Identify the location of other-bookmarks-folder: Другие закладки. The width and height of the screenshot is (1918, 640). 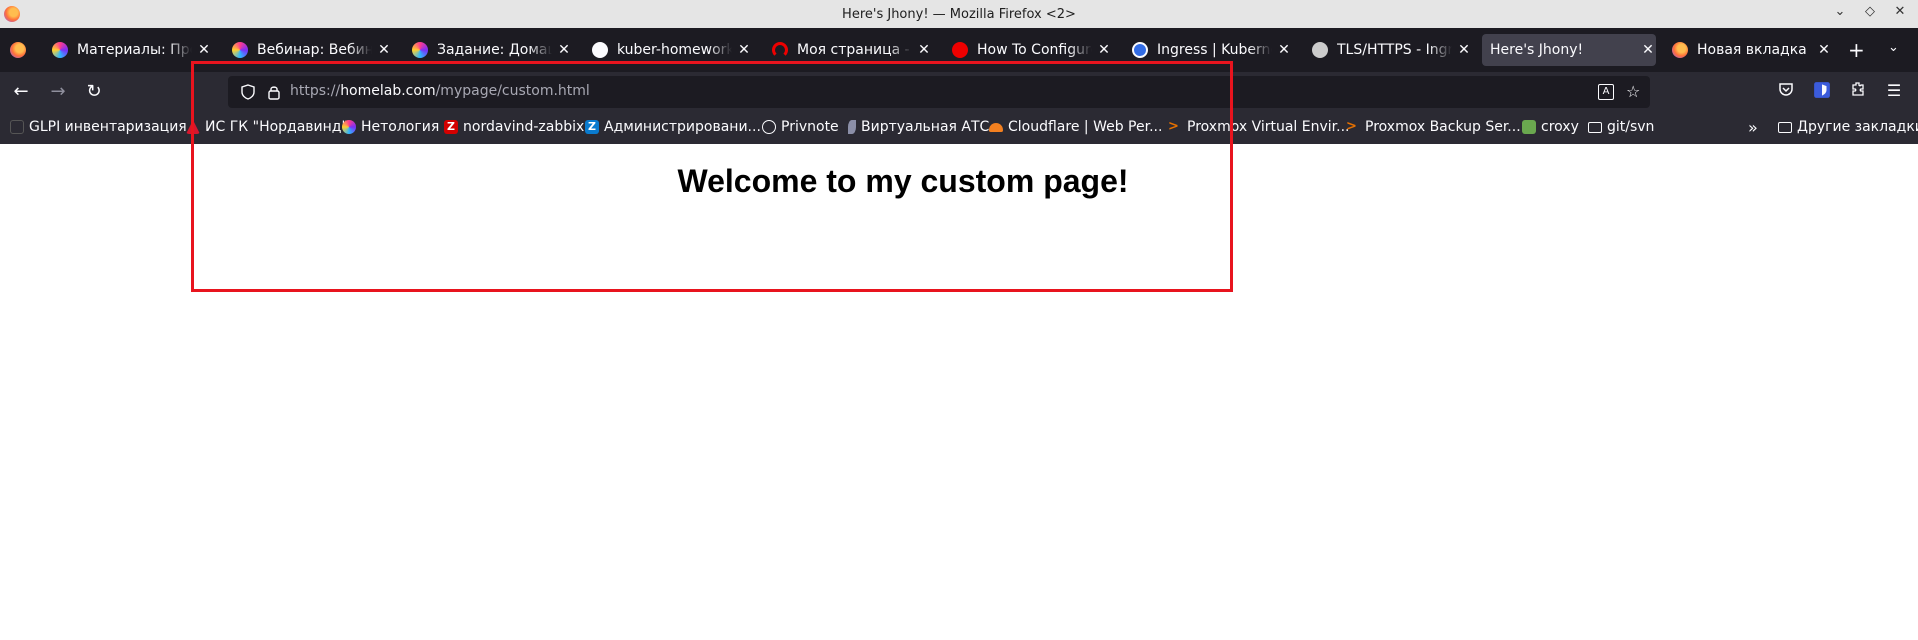
(1848, 127).